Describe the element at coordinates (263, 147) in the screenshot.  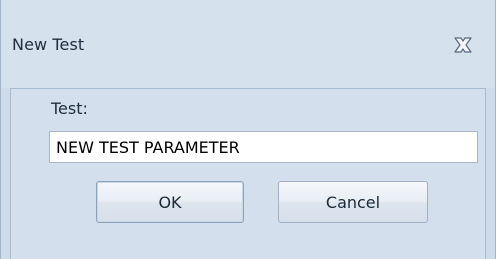
I see `test-input` at that location.